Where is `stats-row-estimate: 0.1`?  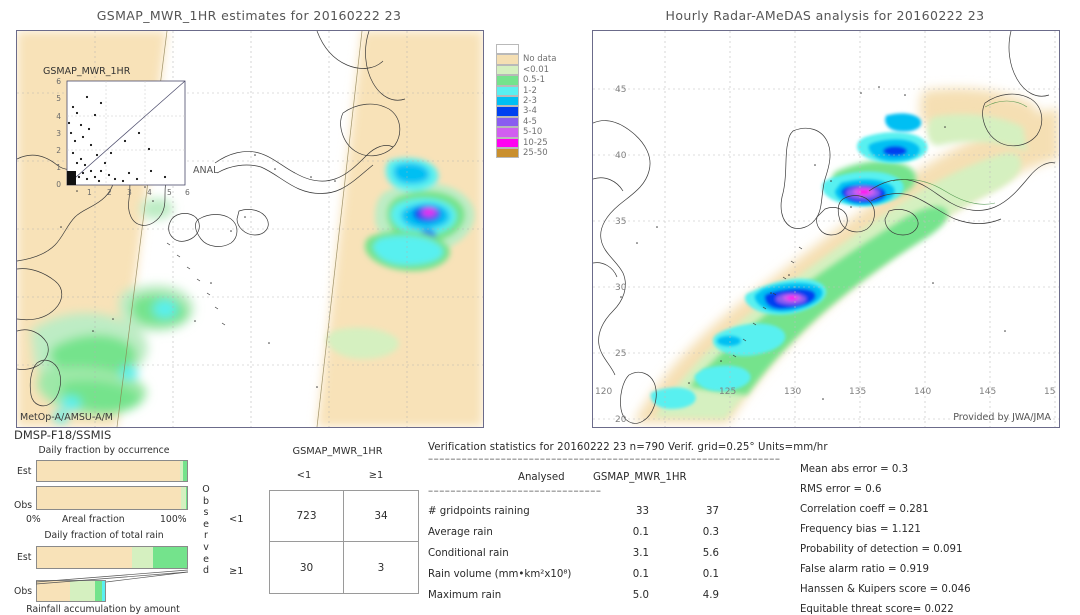
stats-row-estimate: 0.1 is located at coordinates (710, 574).